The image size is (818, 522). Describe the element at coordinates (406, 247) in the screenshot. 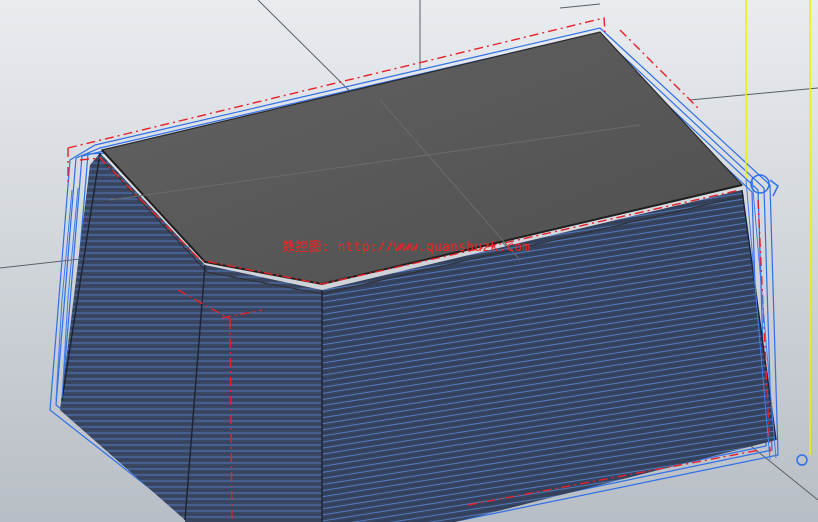

I see `watermark-text: 数控图: http://www.quanshuzk.com` at that location.